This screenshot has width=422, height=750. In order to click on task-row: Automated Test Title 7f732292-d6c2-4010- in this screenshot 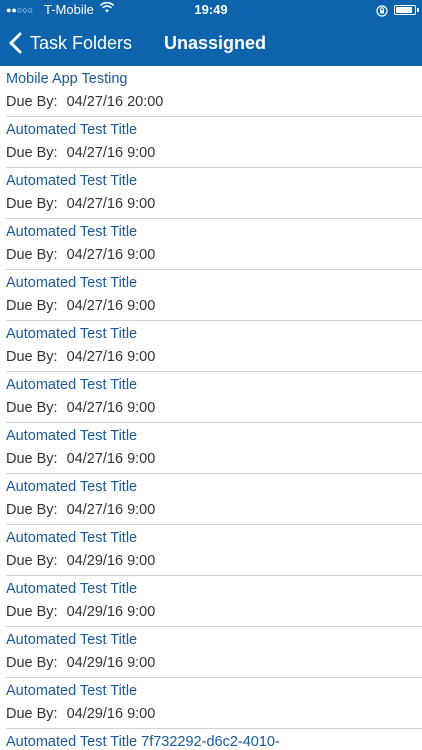, I will do `click(214, 739)`.